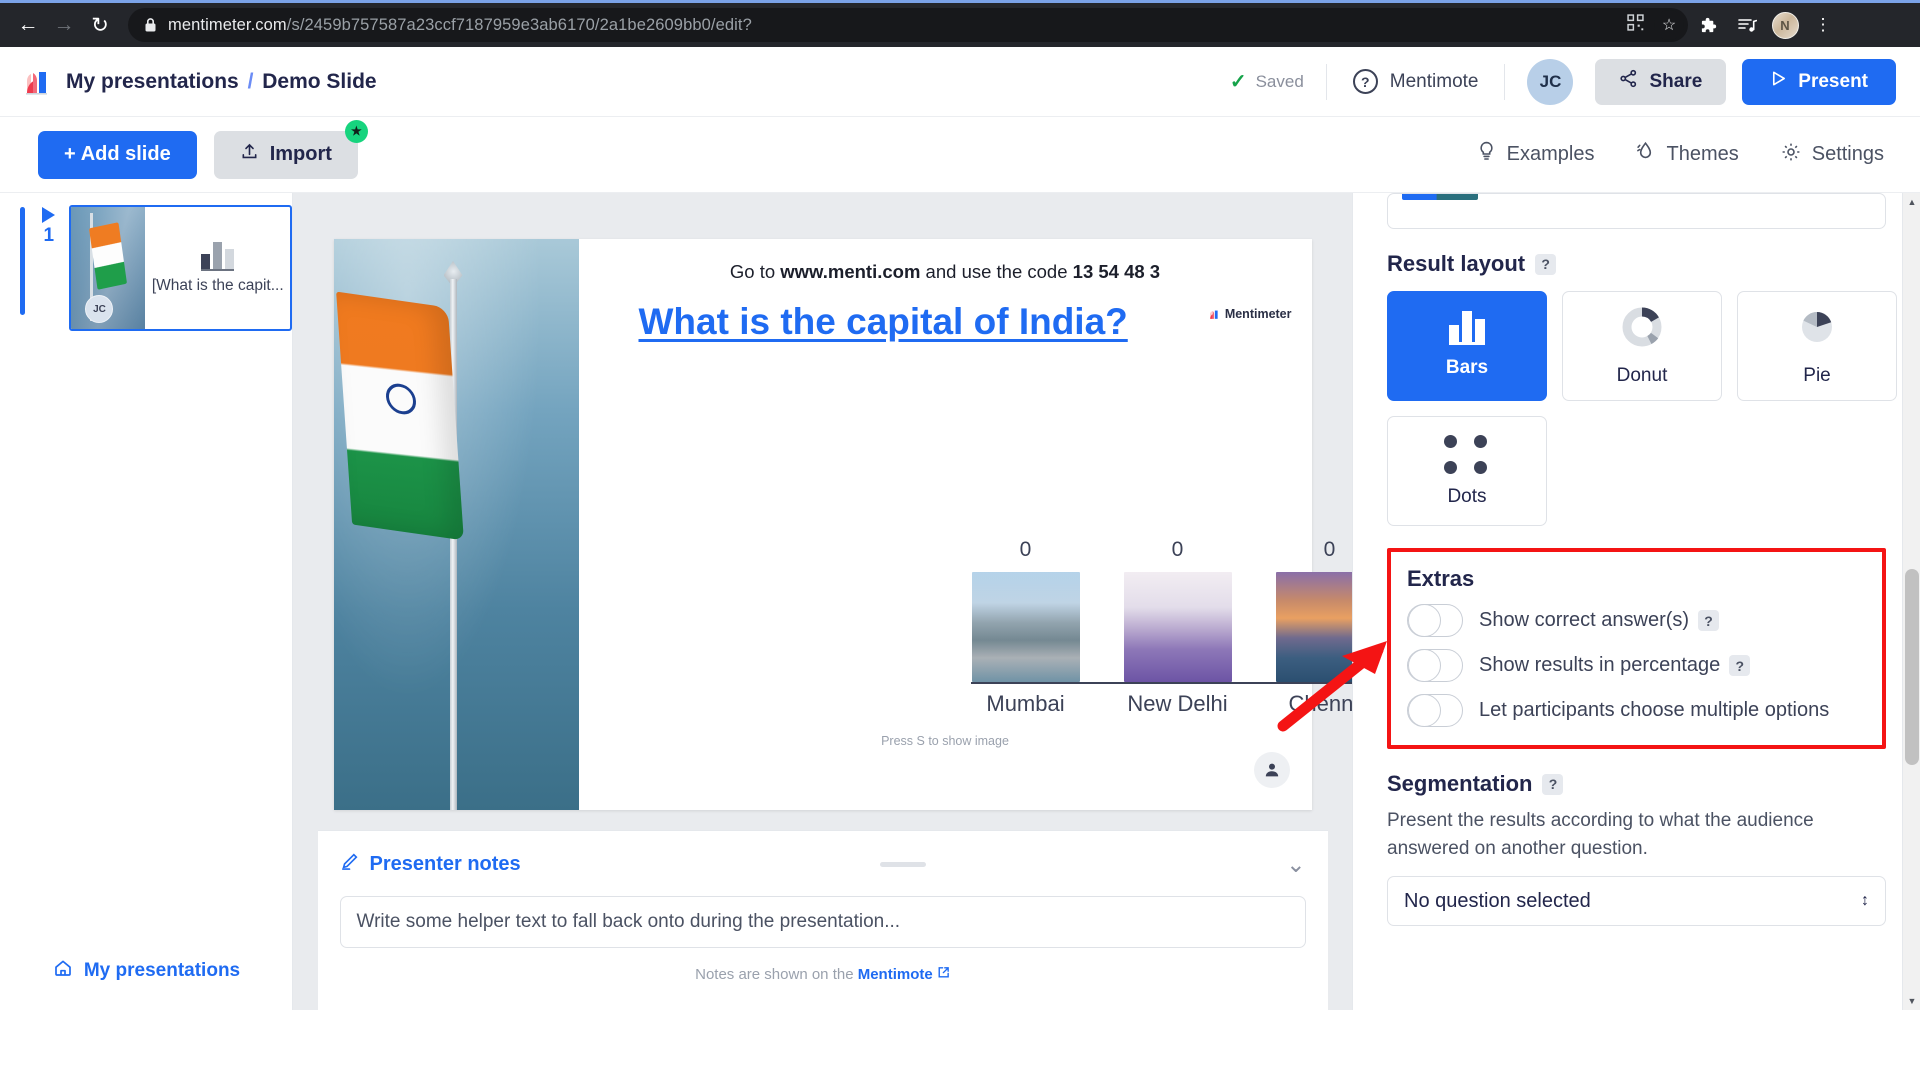 The height and width of the screenshot is (1080, 1920). I want to click on toggle-show-correct-answers, so click(1435, 620).